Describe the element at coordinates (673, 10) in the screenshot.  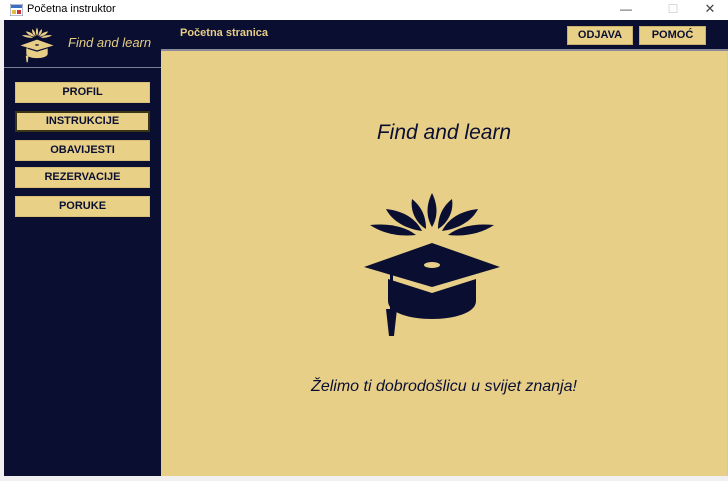
I see `maximize-button: ☐` at that location.